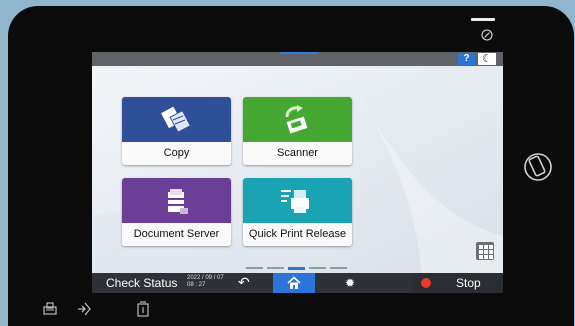 This screenshot has height=326, width=575. What do you see at coordinates (178, 201) in the screenshot?
I see `document-server-icon` at bounding box center [178, 201].